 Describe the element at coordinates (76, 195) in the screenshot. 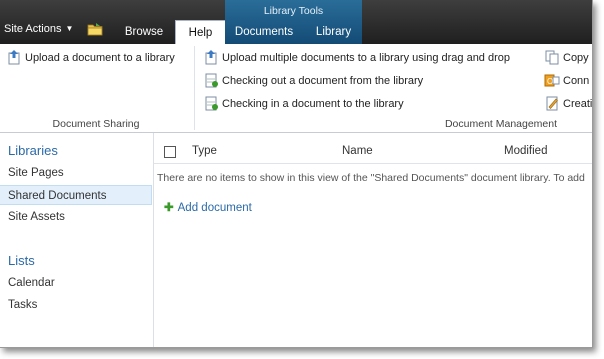

I see `nav-shared-documents: Shared Documents` at that location.